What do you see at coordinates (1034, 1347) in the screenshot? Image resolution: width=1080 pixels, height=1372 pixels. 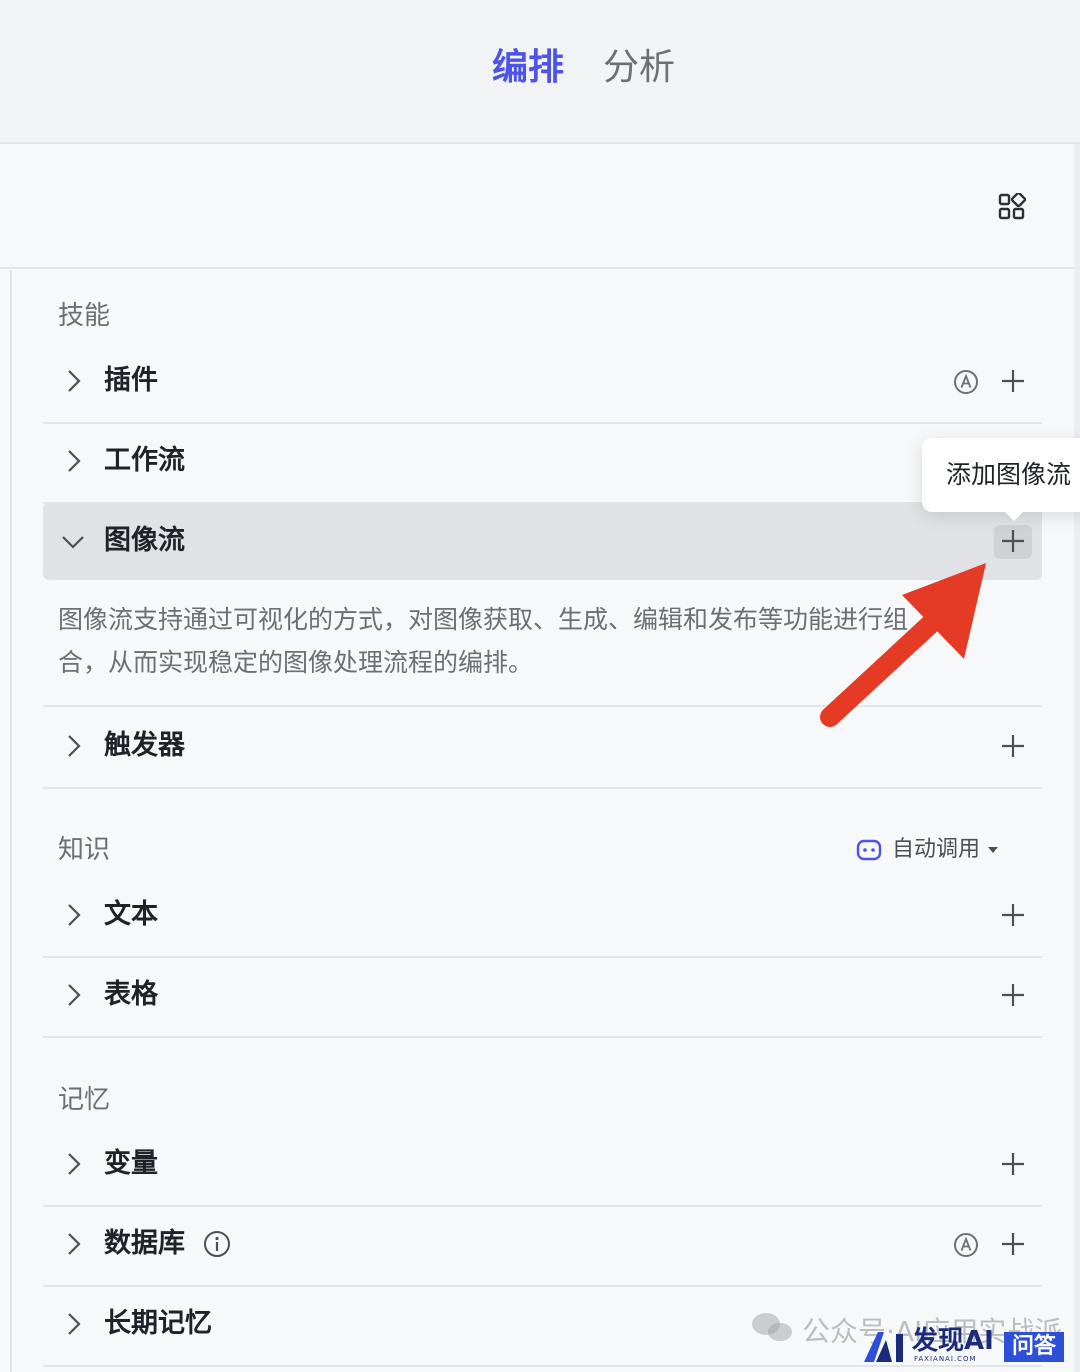 I see `watermark-badge: 问答` at bounding box center [1034, 1347].